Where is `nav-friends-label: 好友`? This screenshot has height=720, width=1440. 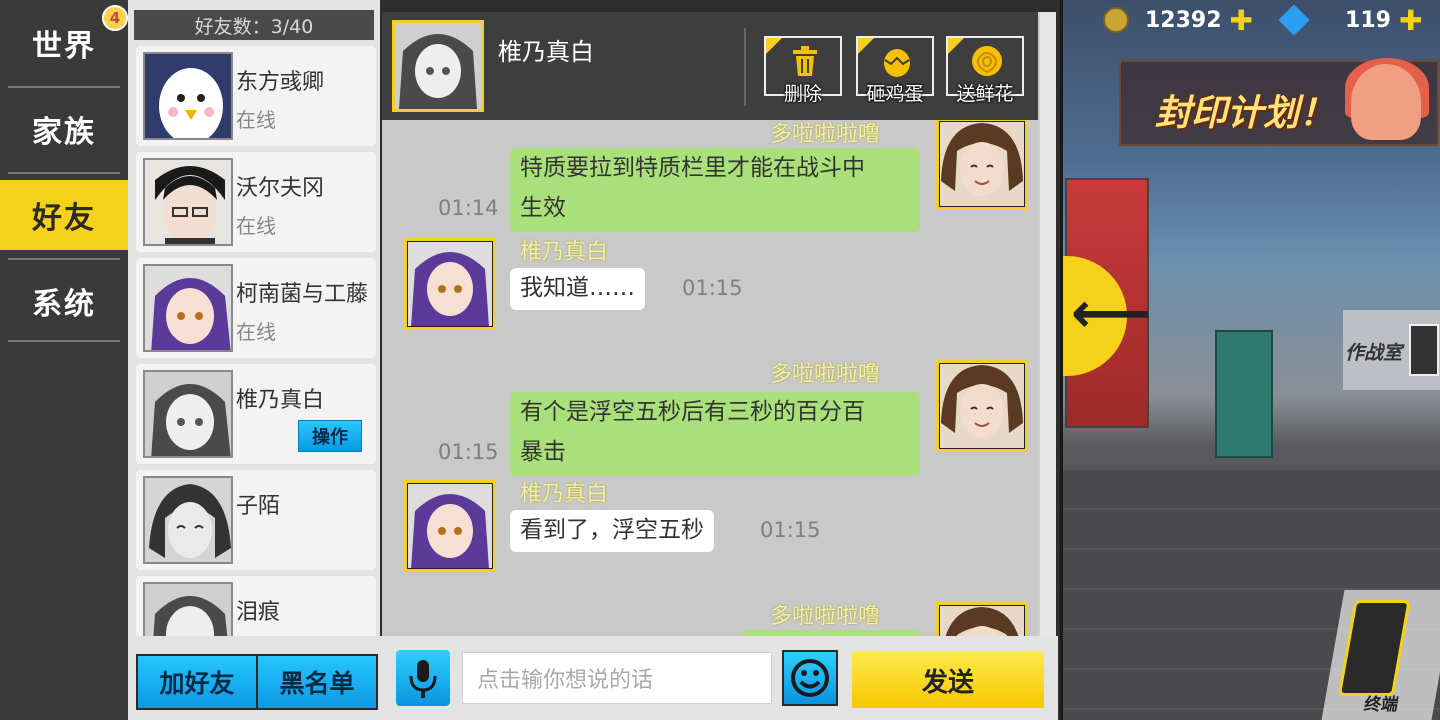
nav-friends-label: 好友 is located at coordinates (64, 218).